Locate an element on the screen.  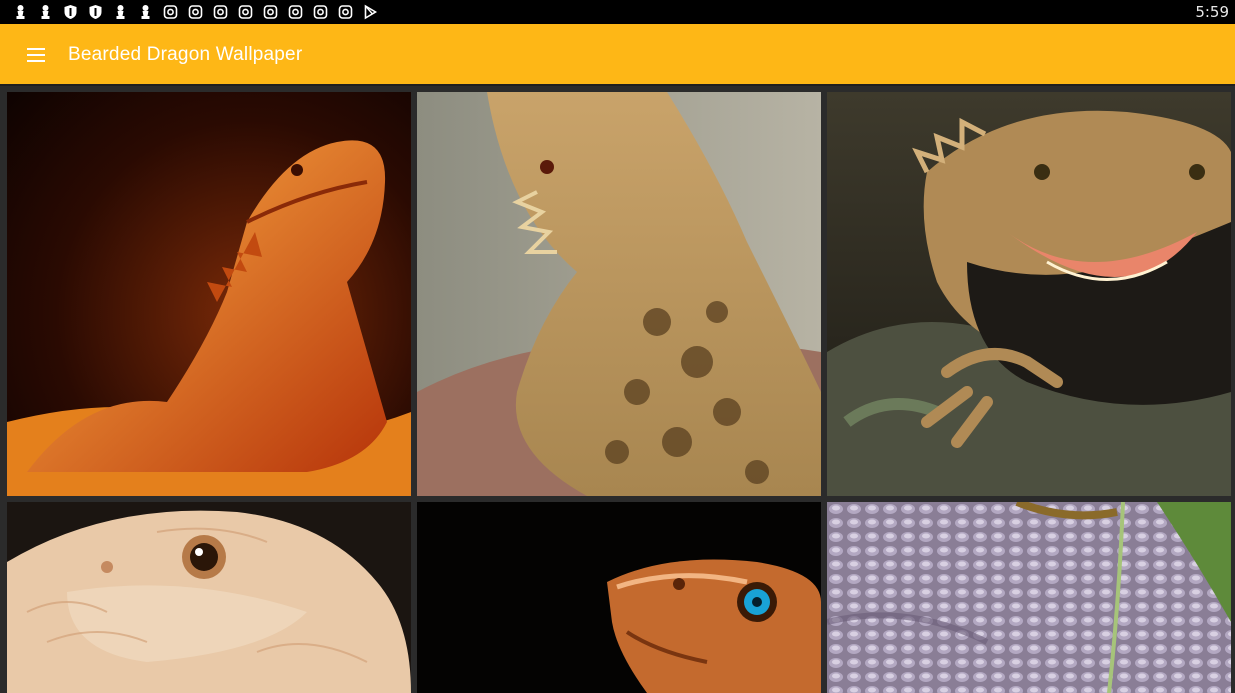
notification-icons is located at coordinates (195, 12).